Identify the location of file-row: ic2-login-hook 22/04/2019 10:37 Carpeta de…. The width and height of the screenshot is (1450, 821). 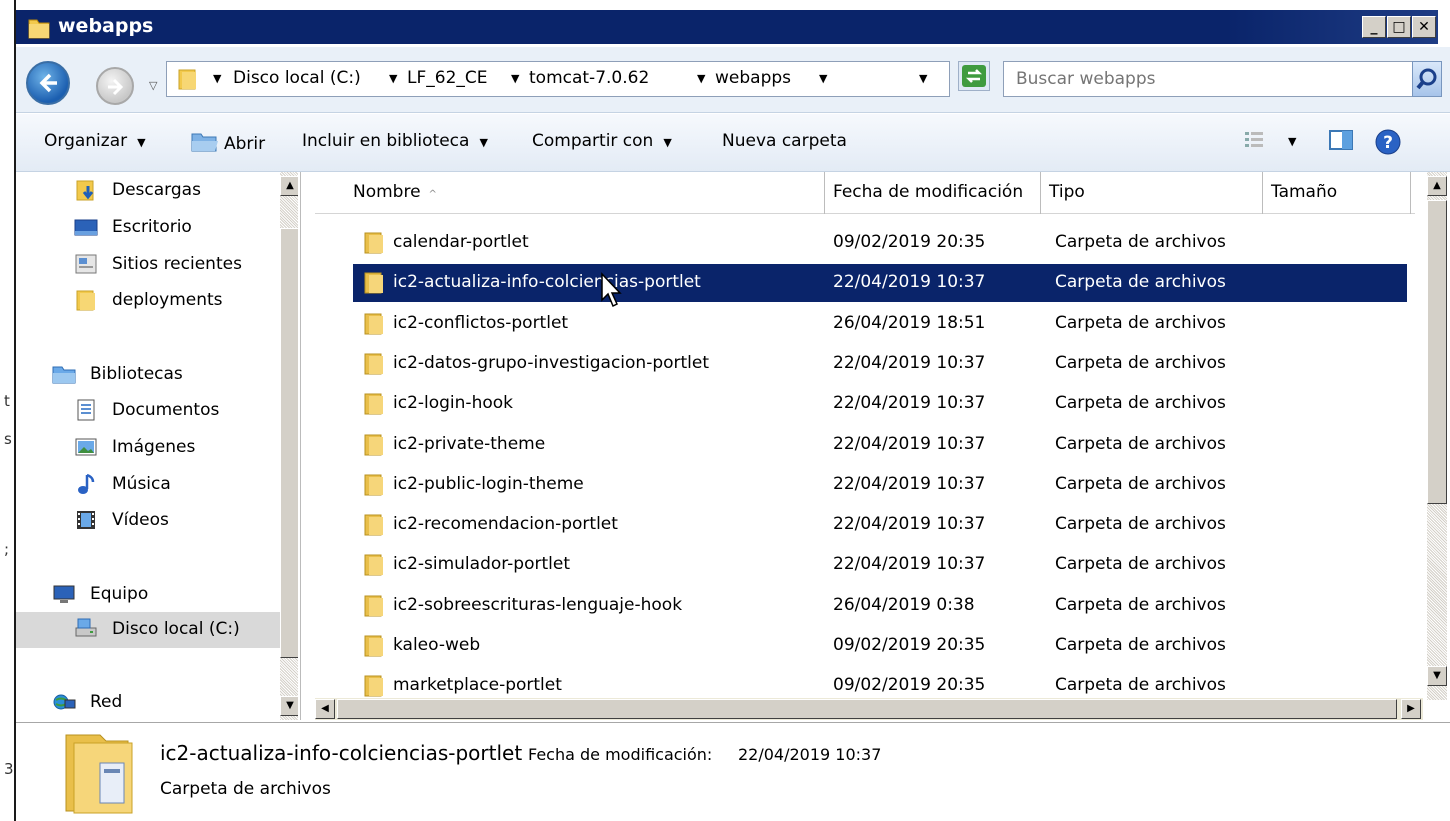
(880, 404).